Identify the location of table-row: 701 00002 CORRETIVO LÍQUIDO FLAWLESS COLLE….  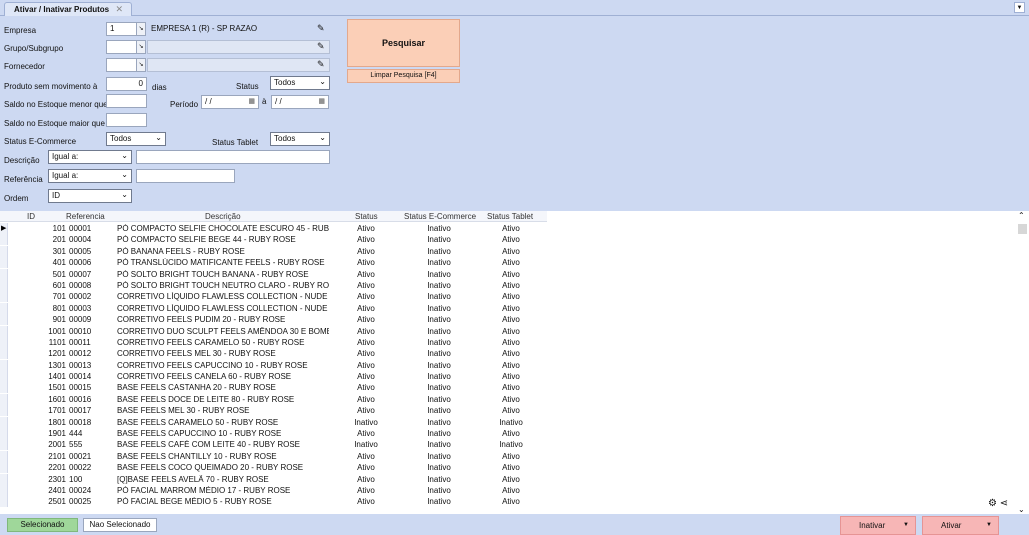
(273, 297).